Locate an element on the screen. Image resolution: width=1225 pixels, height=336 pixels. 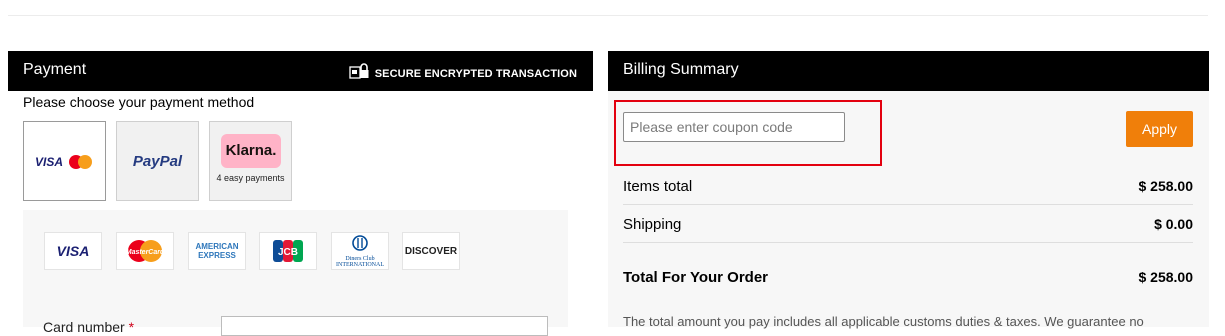
visa-mastercard-option: VISA is located at coordinates (64, 161).